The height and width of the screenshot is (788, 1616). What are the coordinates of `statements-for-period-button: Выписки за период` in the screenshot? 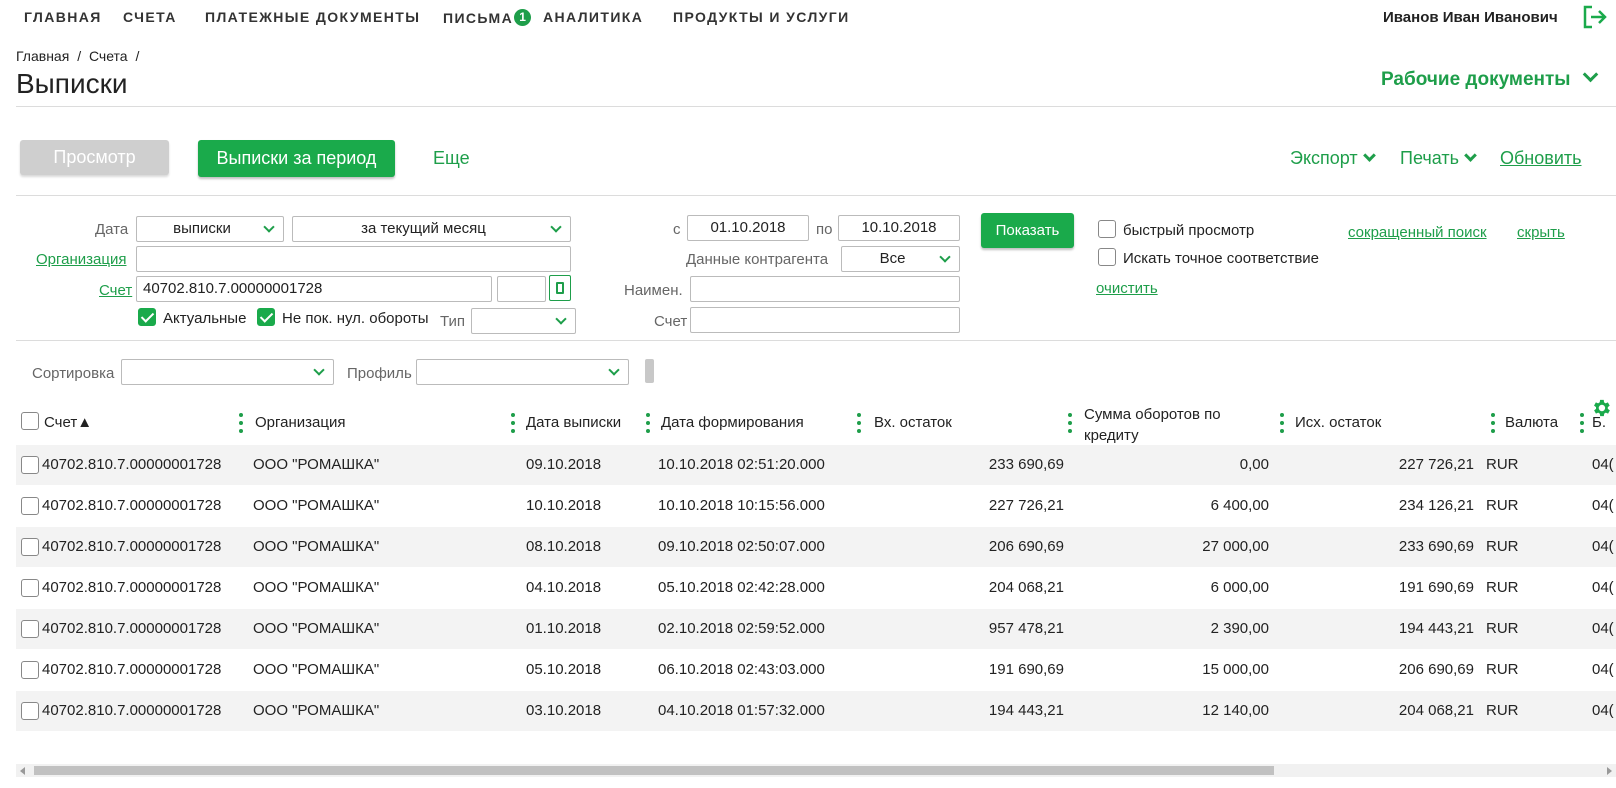 It's located at (296, 158).